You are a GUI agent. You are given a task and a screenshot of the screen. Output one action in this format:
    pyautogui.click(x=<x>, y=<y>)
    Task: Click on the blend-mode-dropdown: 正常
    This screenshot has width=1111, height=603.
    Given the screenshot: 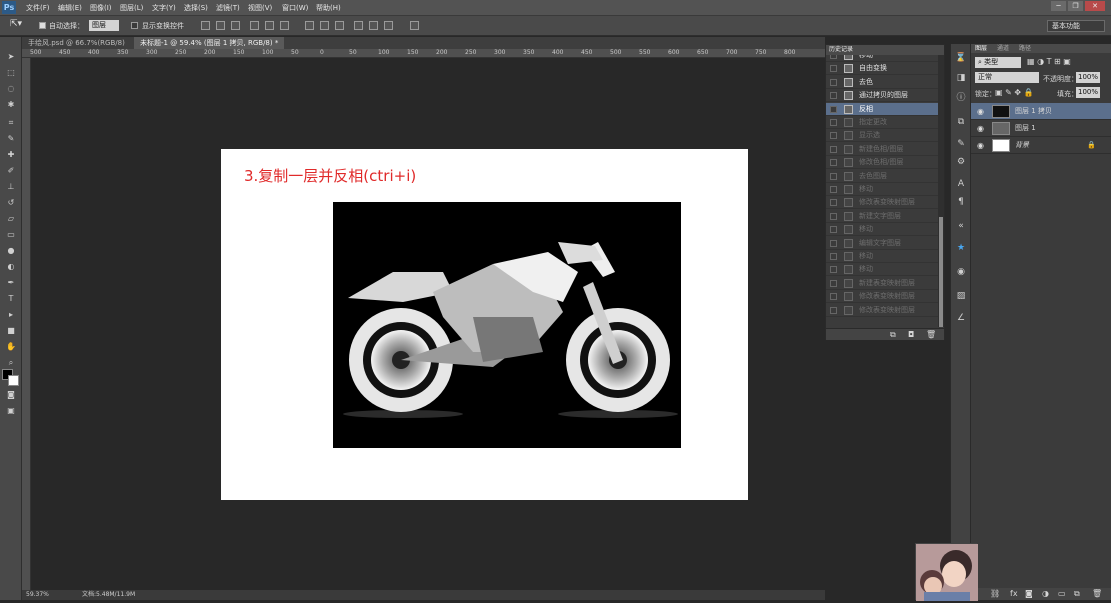 What is the action you would take?
    pyautogui.click(x=1007, y=77)
    